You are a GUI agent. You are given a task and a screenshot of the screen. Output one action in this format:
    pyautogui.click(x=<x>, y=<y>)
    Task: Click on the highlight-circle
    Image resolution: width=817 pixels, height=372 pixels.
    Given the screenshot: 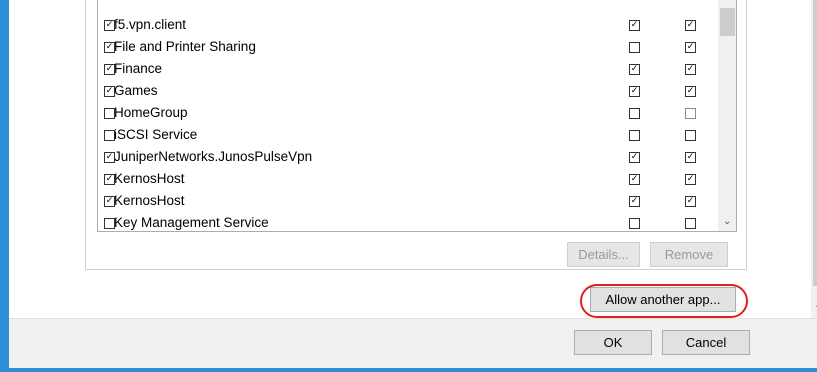 What is the action you would take?
    pyautogui.click(x=664, y=301)
    